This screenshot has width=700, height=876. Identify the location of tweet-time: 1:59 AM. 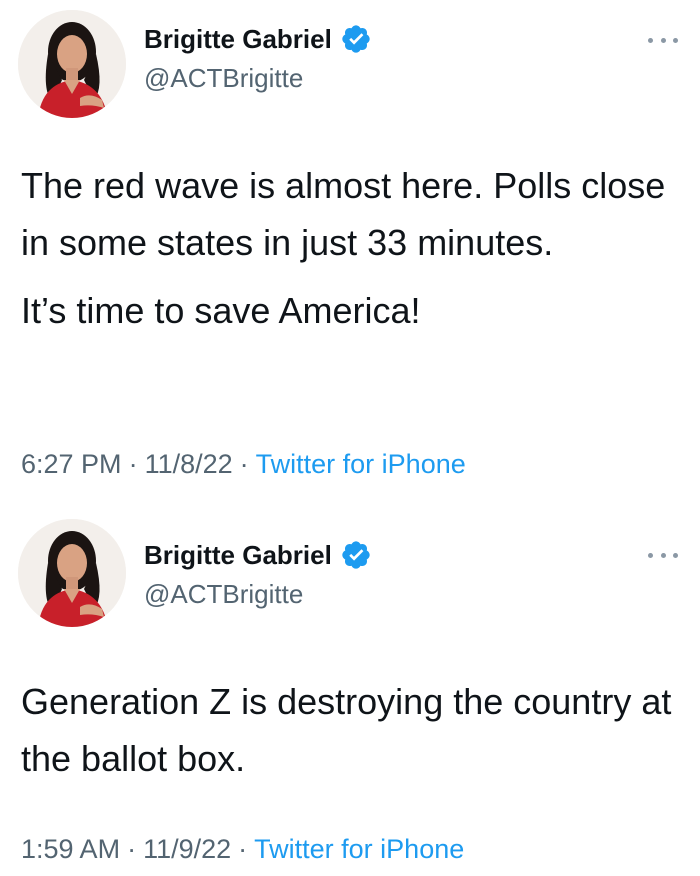
(70, 849).